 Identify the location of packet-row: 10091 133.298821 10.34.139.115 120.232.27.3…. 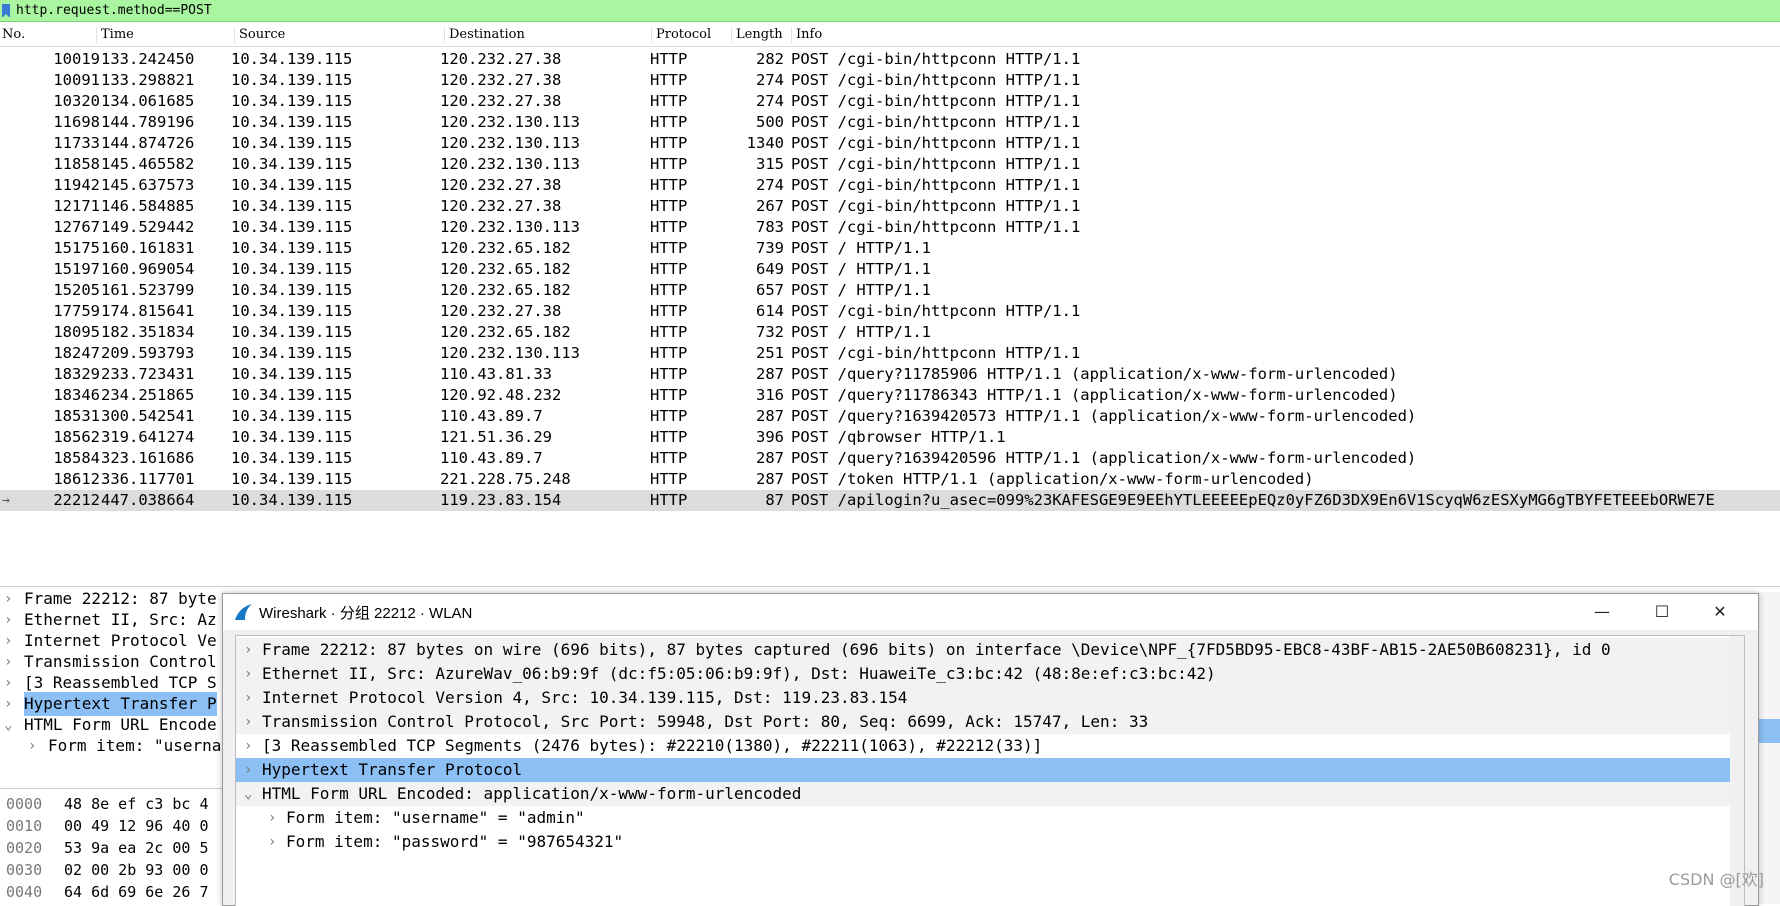
(890, 80).